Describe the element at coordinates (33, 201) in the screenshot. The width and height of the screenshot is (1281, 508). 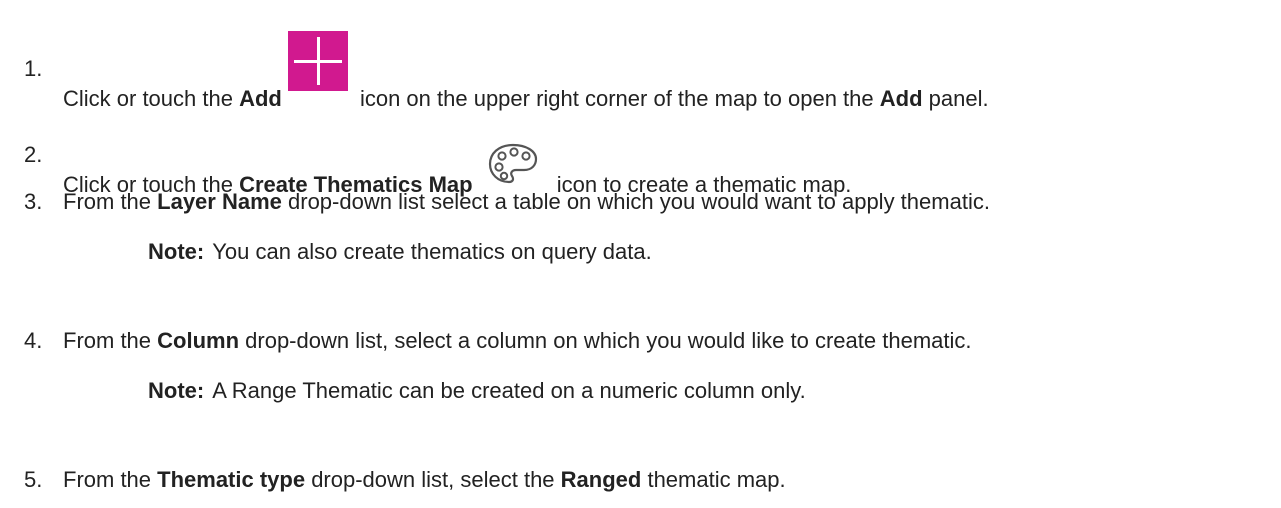
I see `step-number: 3.` at that location.